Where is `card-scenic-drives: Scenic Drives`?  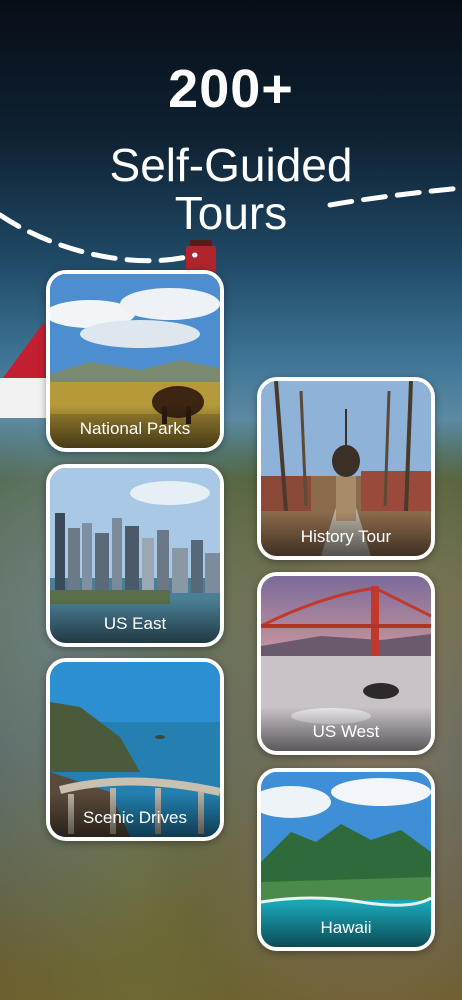 card-scenic-drives: Scenic Drives is located at coordinates (135, 749).